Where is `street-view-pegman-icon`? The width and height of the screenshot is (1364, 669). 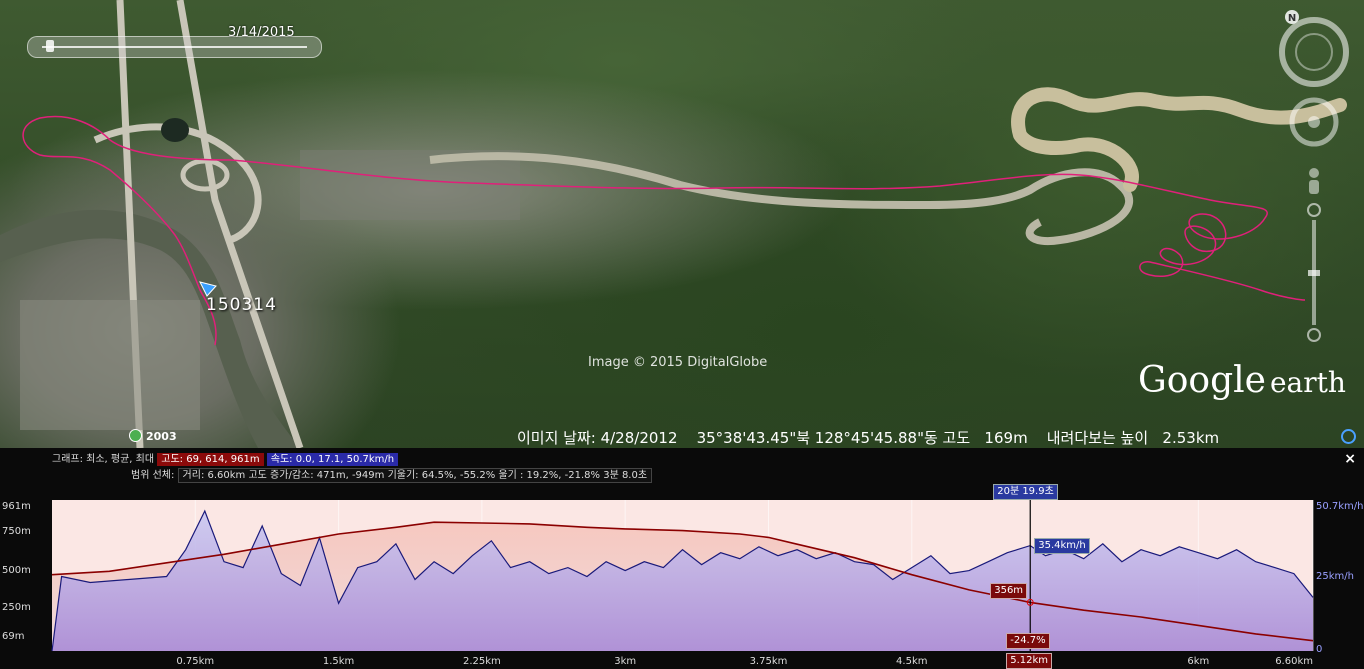 street-view-pegman-icon is located at coordinates (1314, 181).